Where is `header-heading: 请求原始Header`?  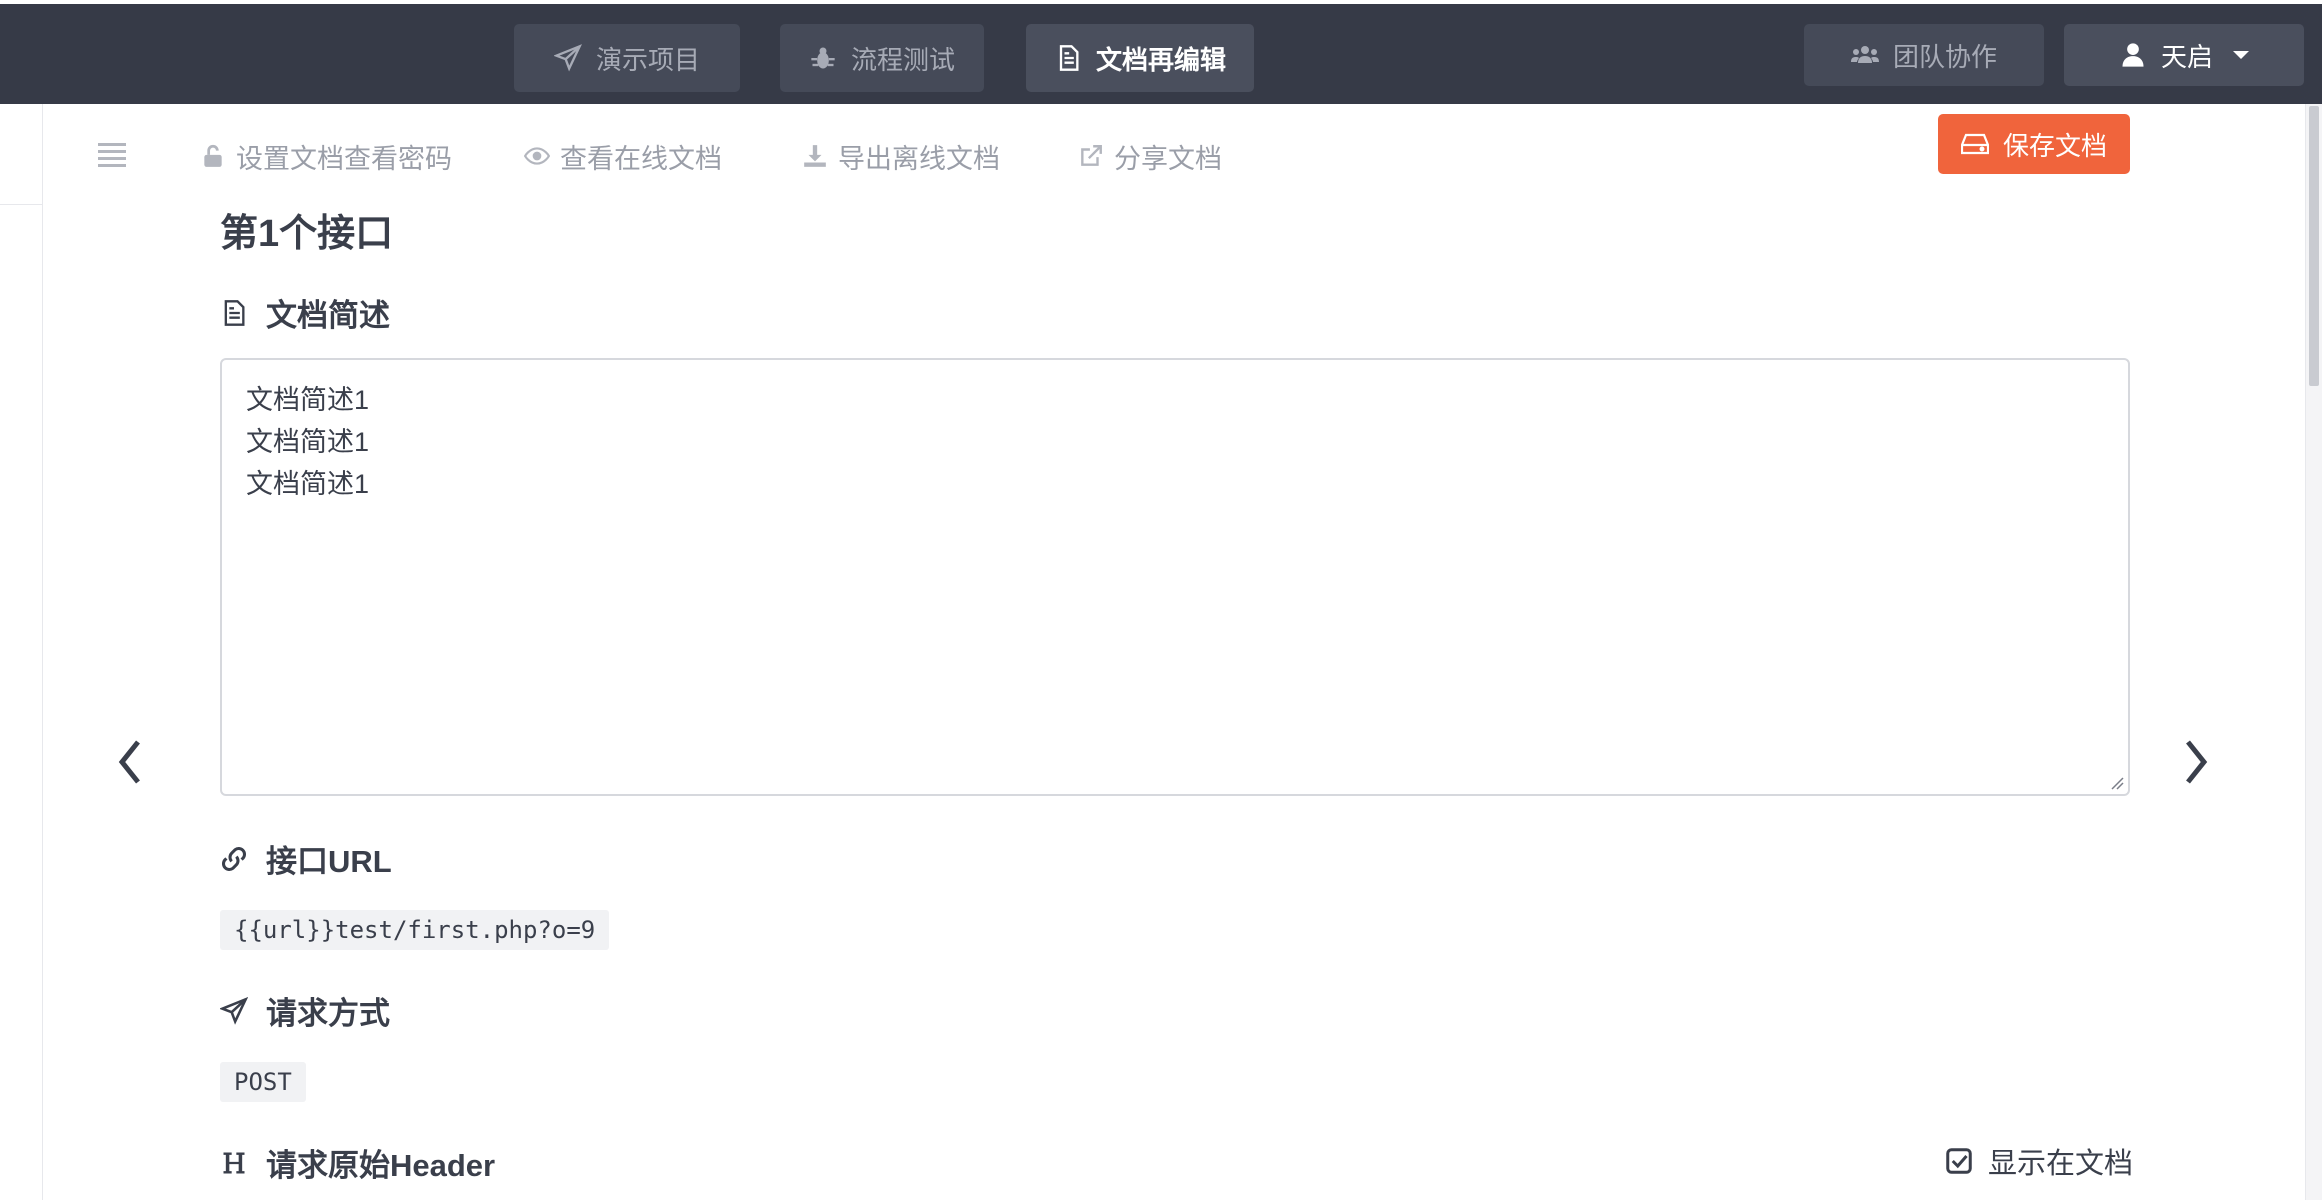
header-heading: 请求原始Header is located at coordinates (357, 1162).